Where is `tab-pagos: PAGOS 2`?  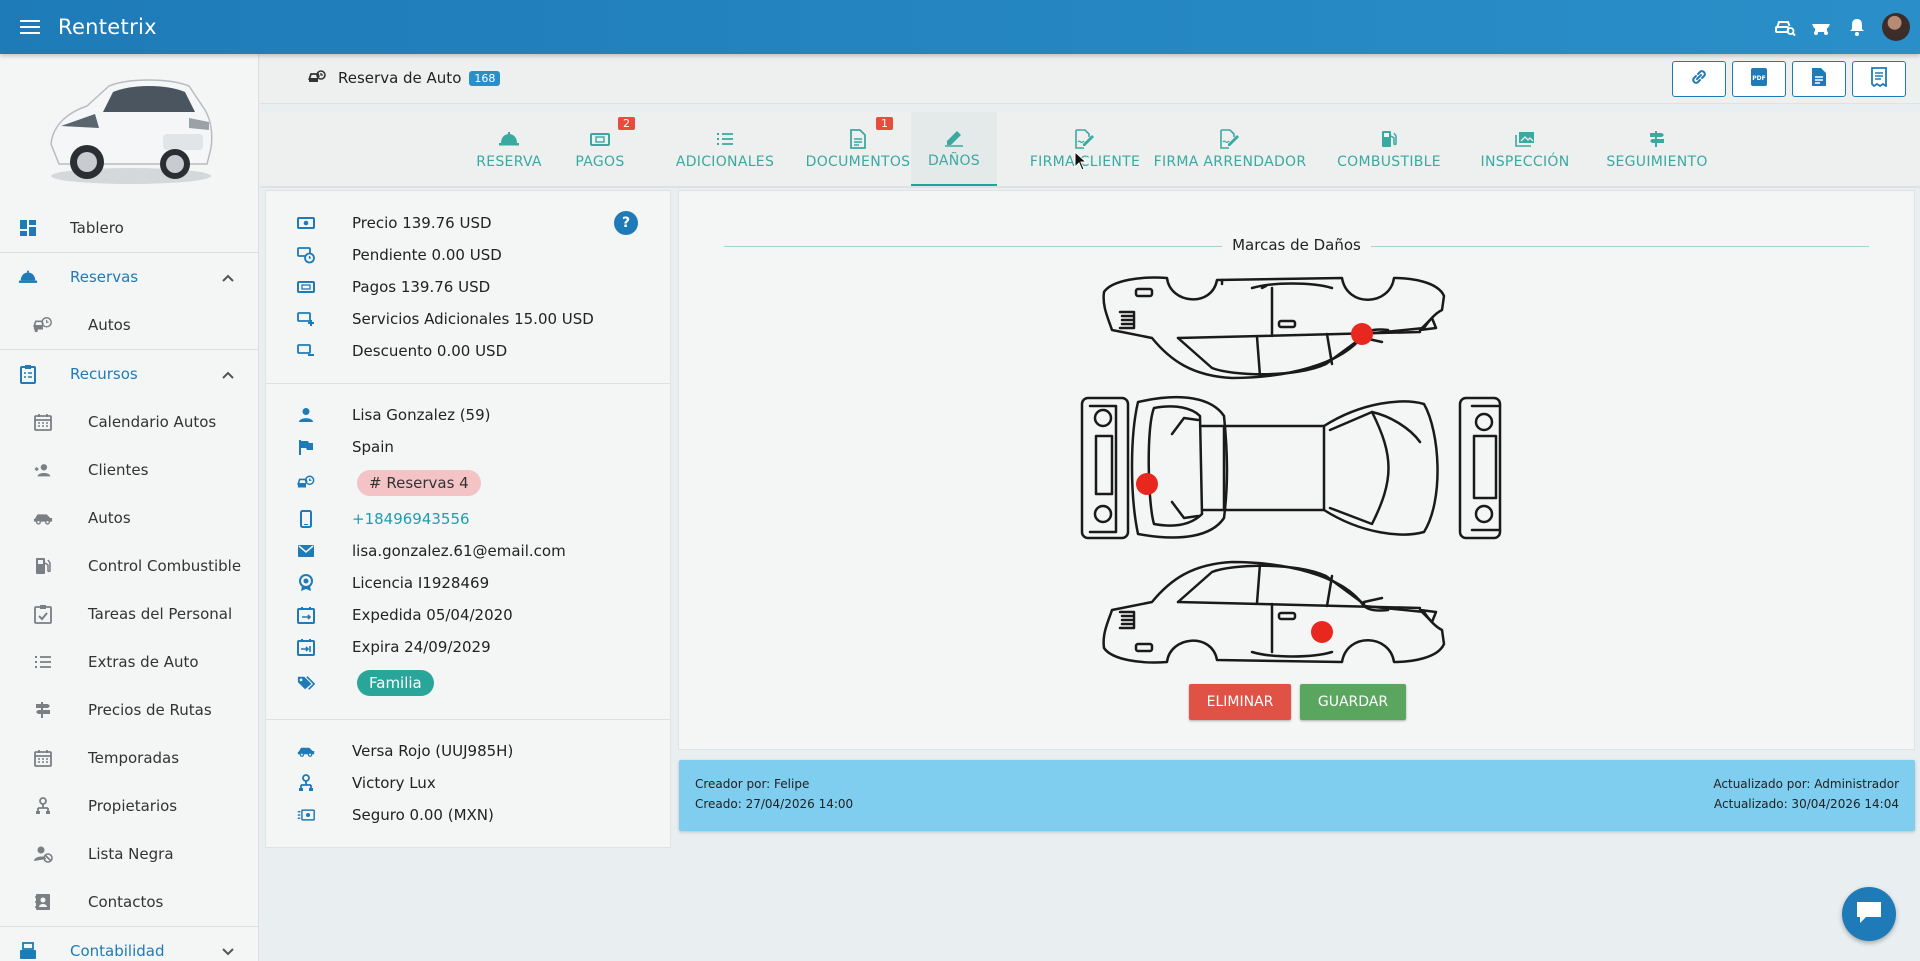
tab-pagos: PAGOS 2 is located at coordinates (600, 149).